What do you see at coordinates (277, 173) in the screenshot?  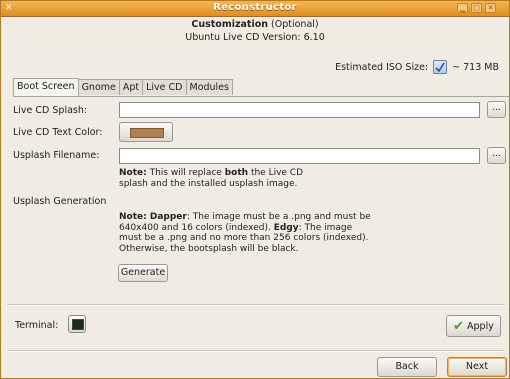 I see `note-text: the Live CD` at bounding box center [277, 173].